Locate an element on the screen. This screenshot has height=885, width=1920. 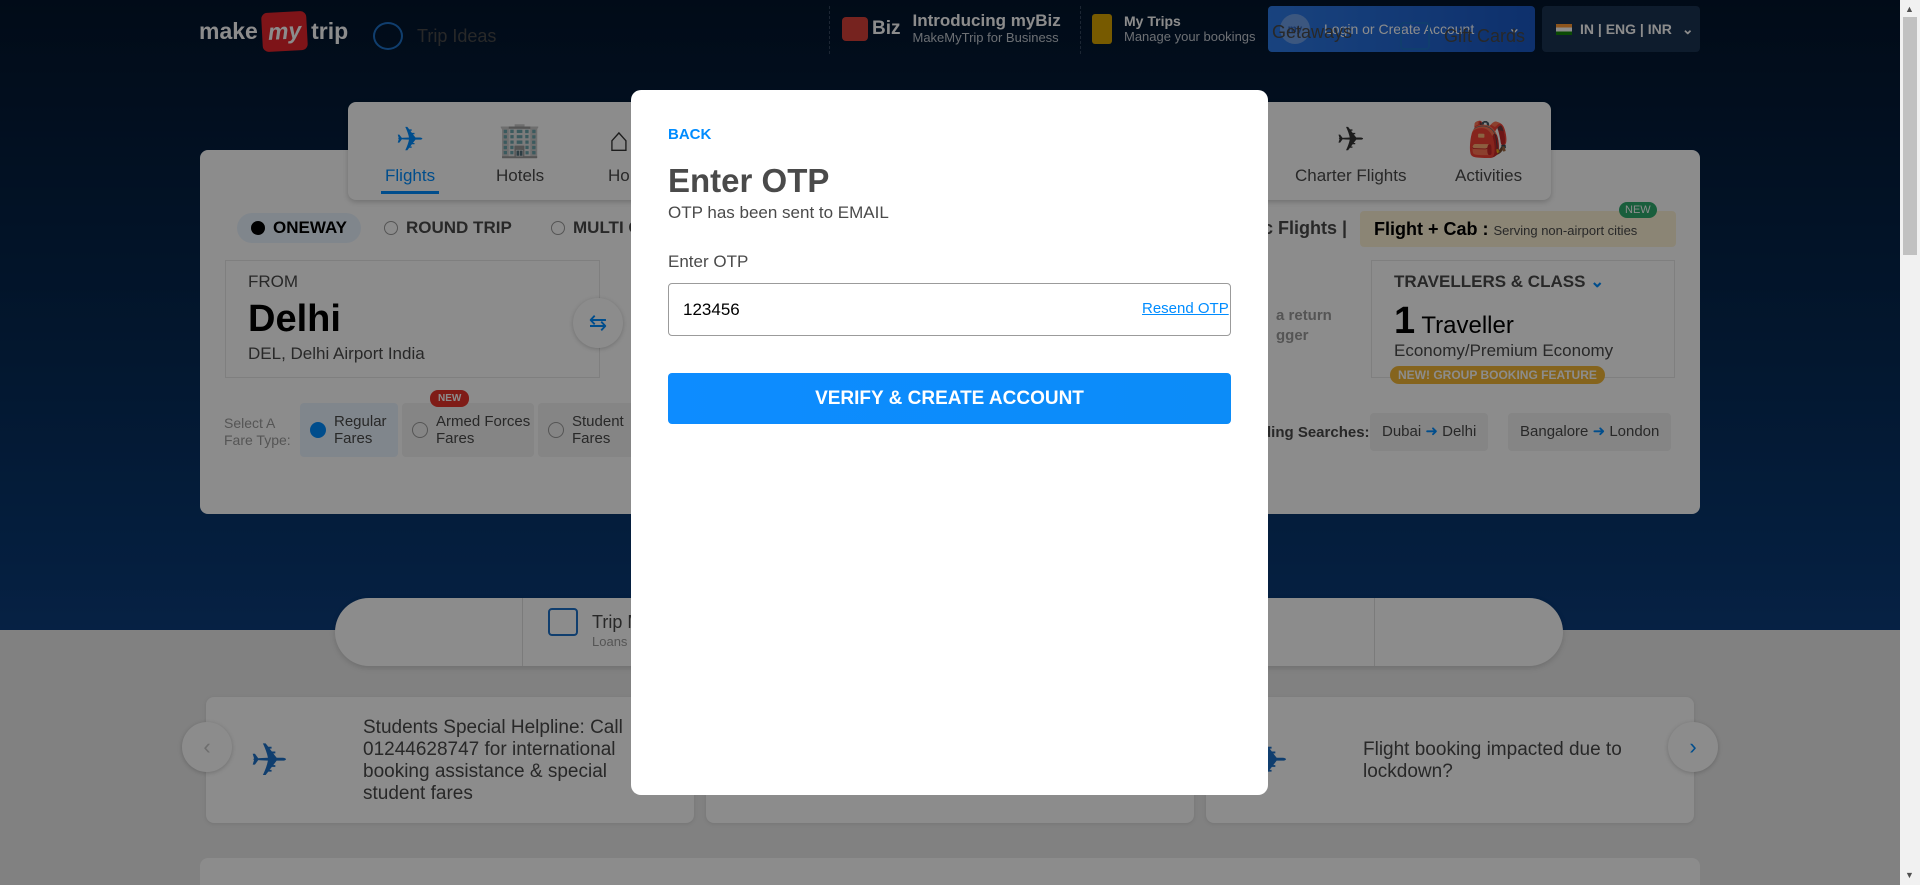
otp-label: Enter OTP is located at coordinates (708, 261).